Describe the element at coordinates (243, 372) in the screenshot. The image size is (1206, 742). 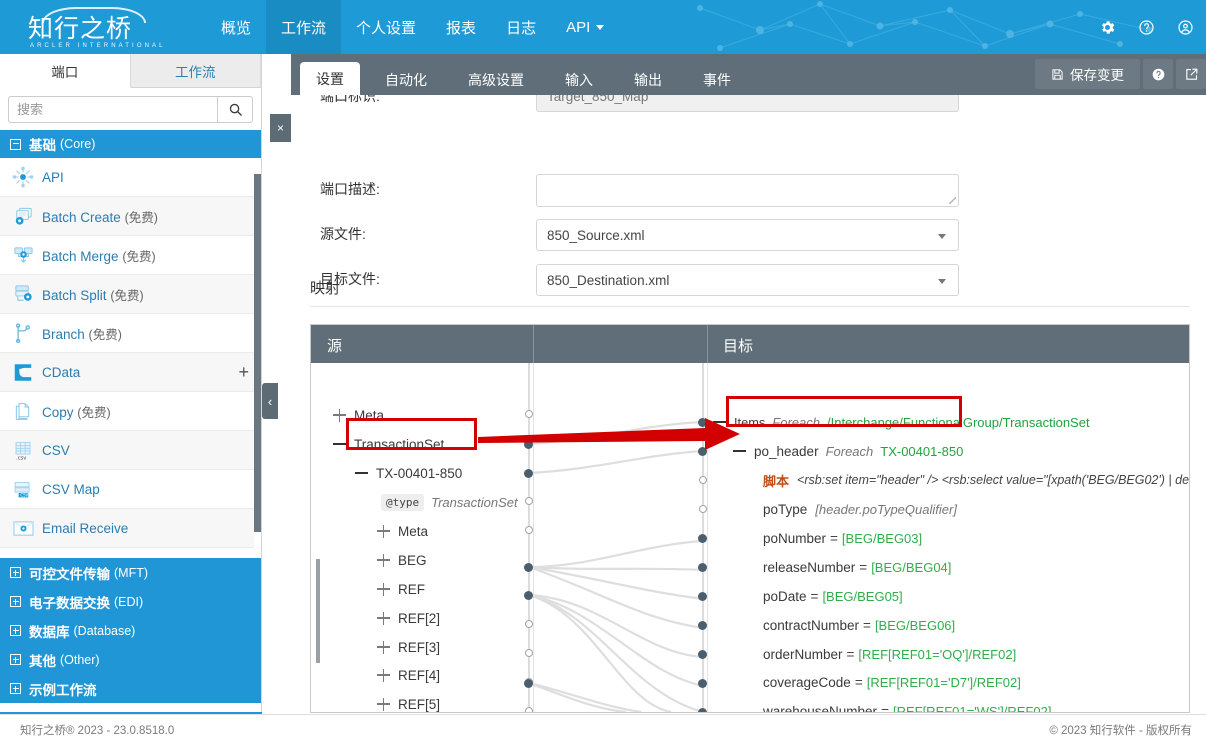
I see `add-port-button: +` at that location.